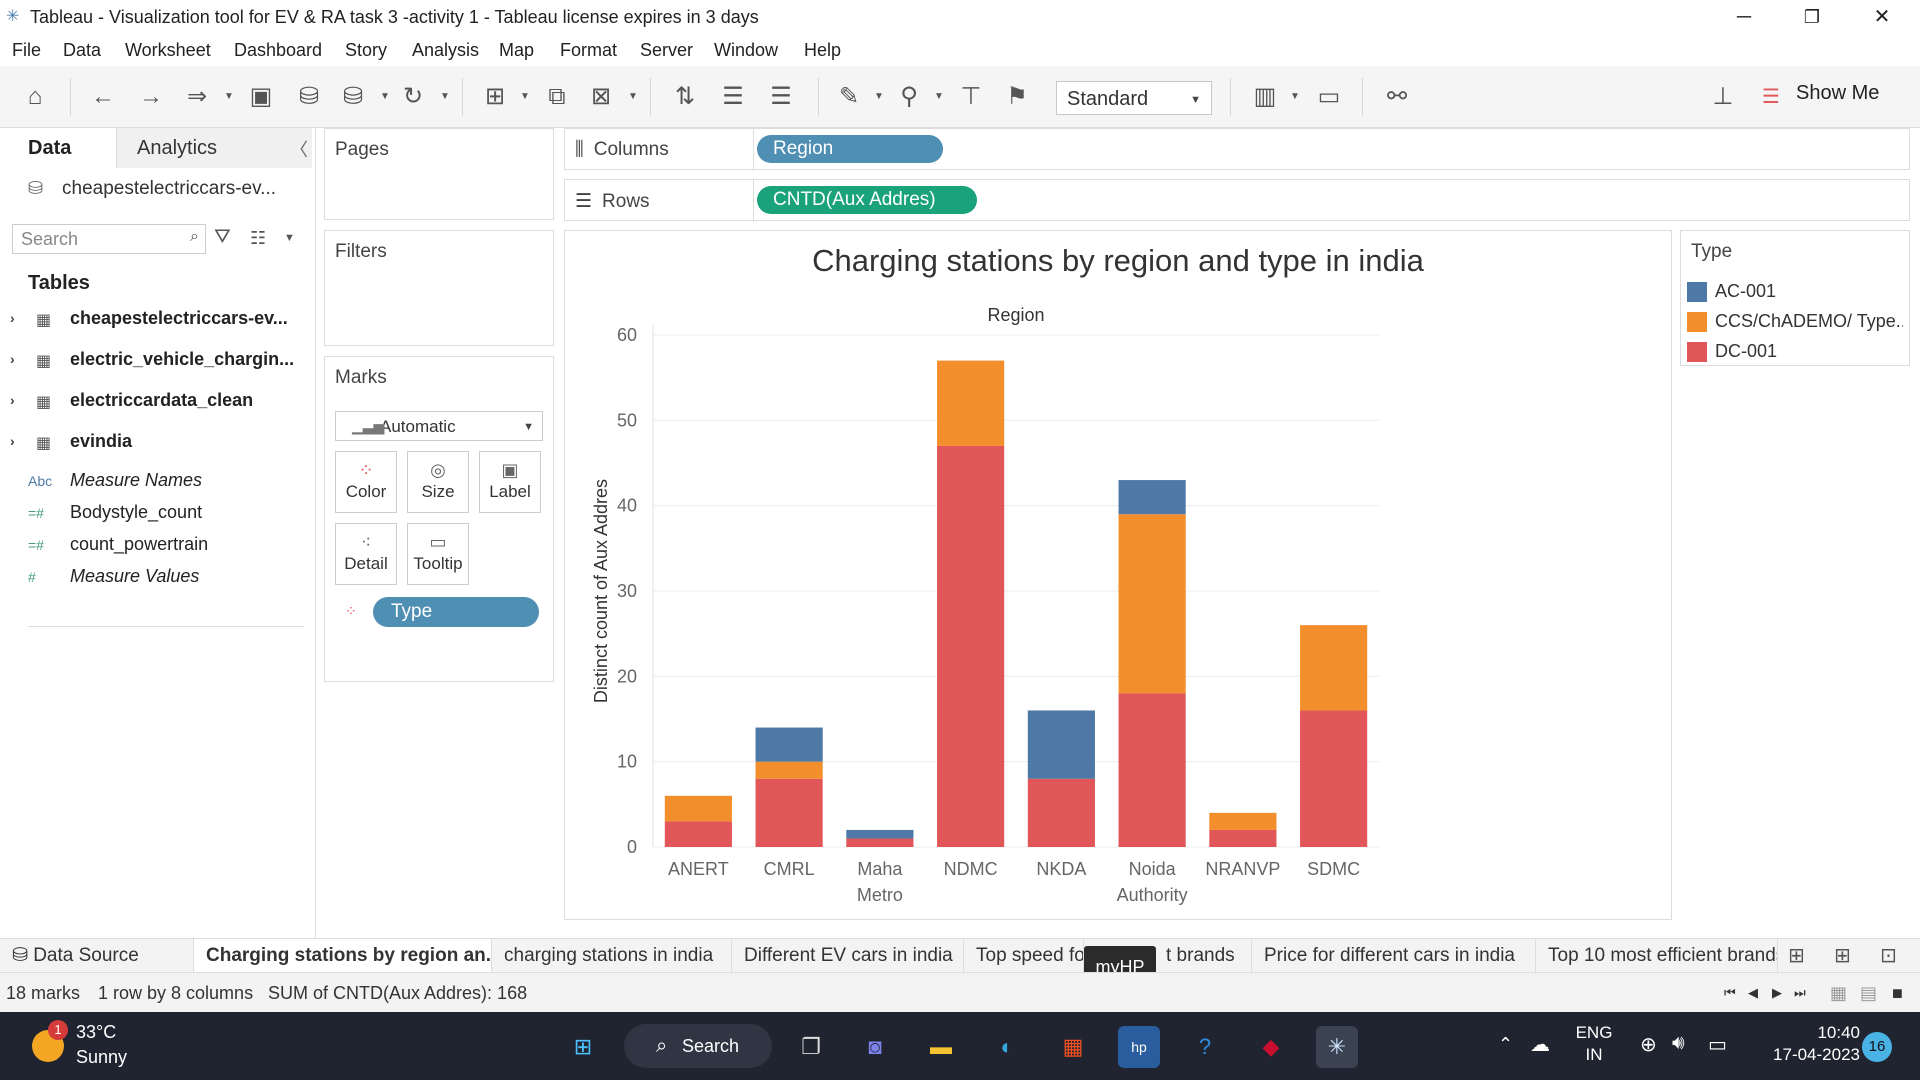 The image size is (1920, 1080). I want to click on rows-shelf: ☰ Rows CNTD(Aux Addres), so click(1237, 200).